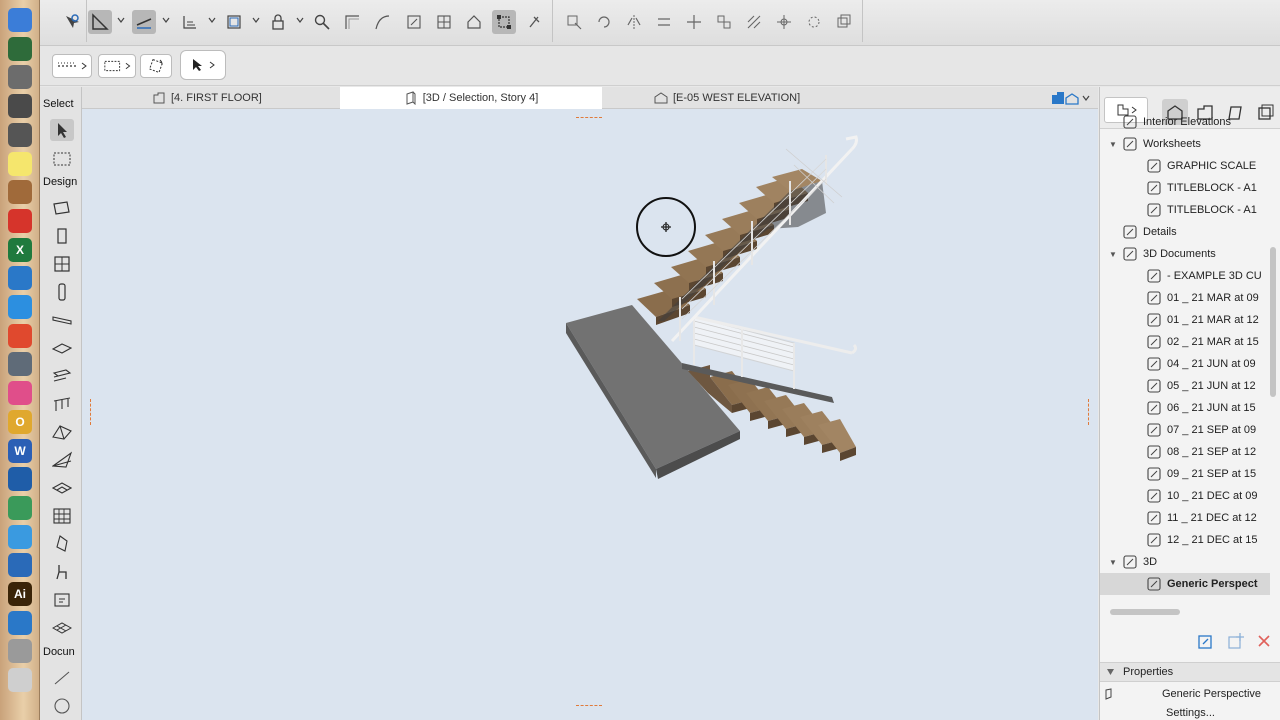  What do you see at coordinates (62, 376) in the screenshot?
I see `stair-tool-icon` at bounding box center [62, 376].